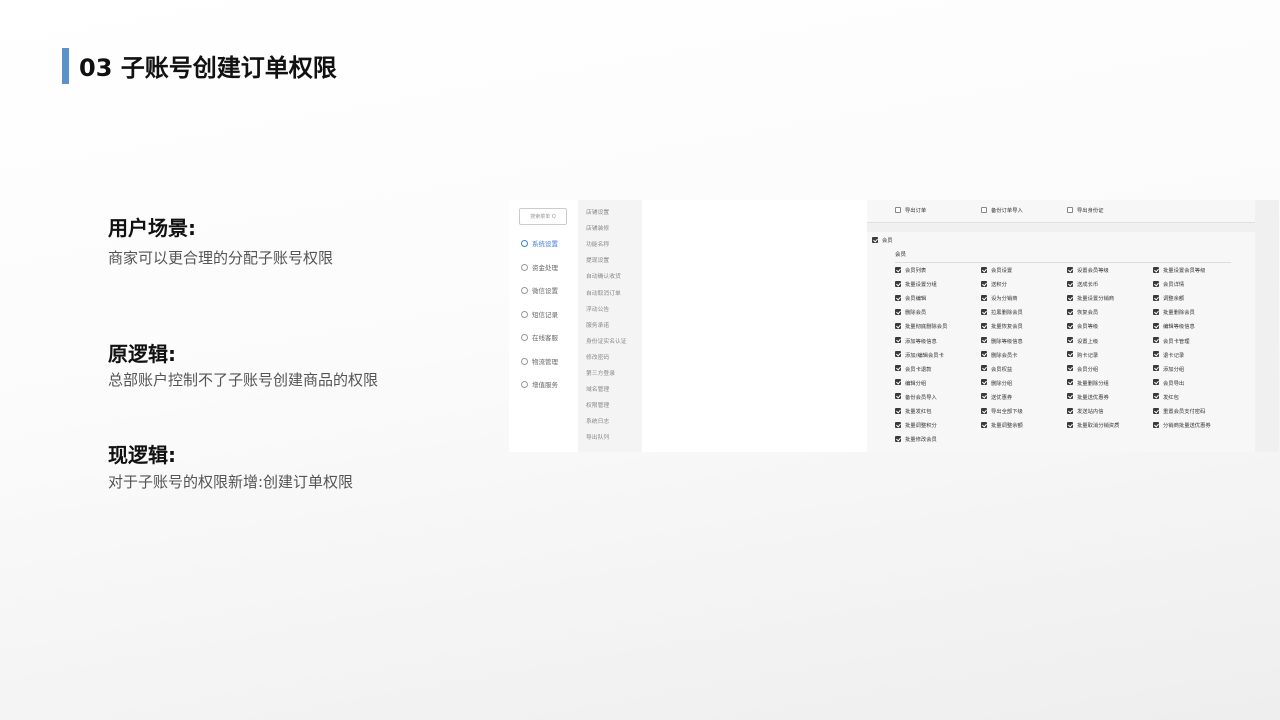  I want to click on permission-checkbox: 设为分销商, so click(999, 298).